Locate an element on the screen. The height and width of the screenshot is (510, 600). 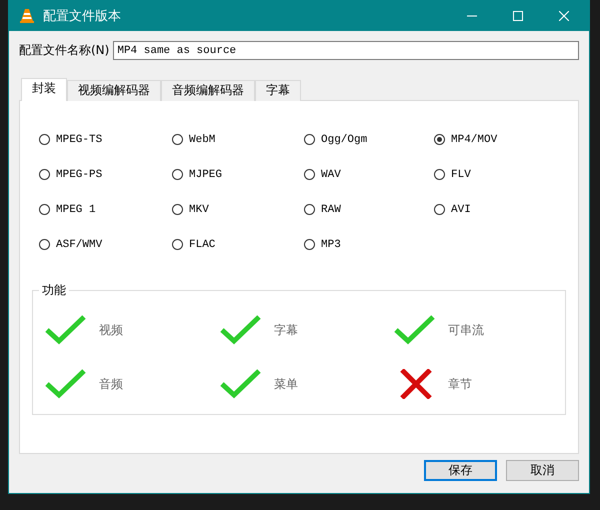
profile-name-label: 配置文件名称(N) is located at coordinates (64, 50).